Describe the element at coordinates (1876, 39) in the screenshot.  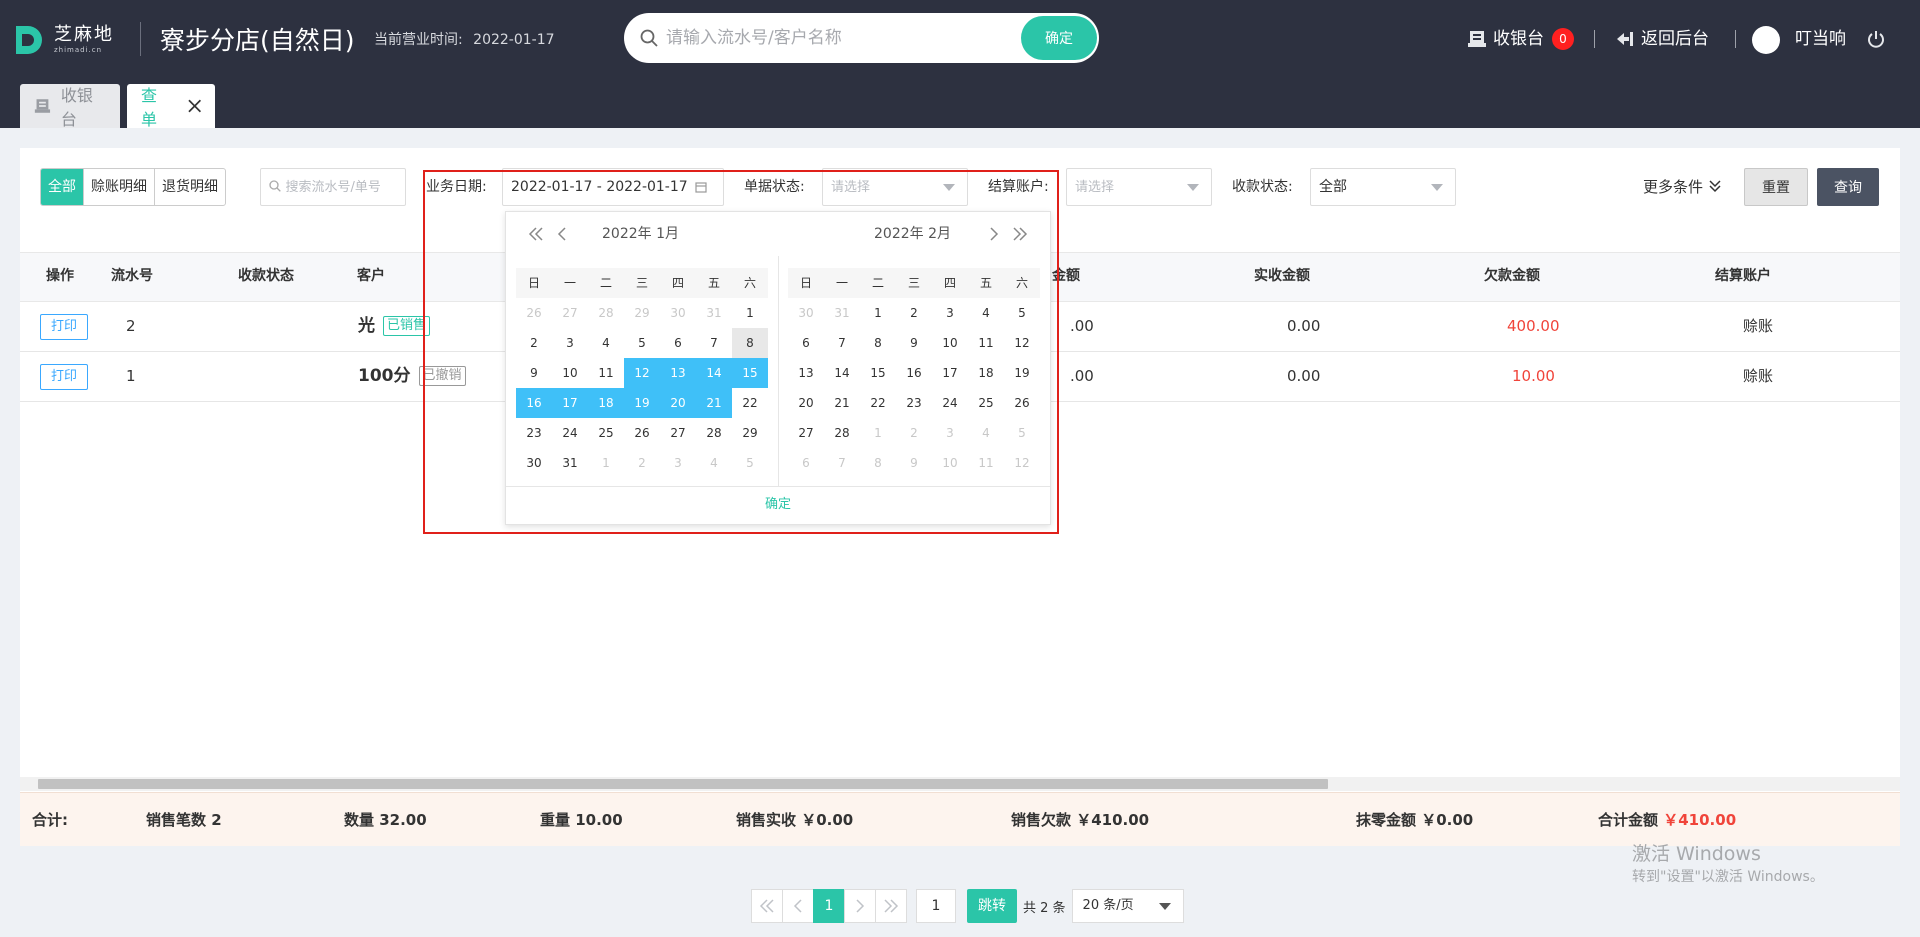
I see `power-icon` at that location.